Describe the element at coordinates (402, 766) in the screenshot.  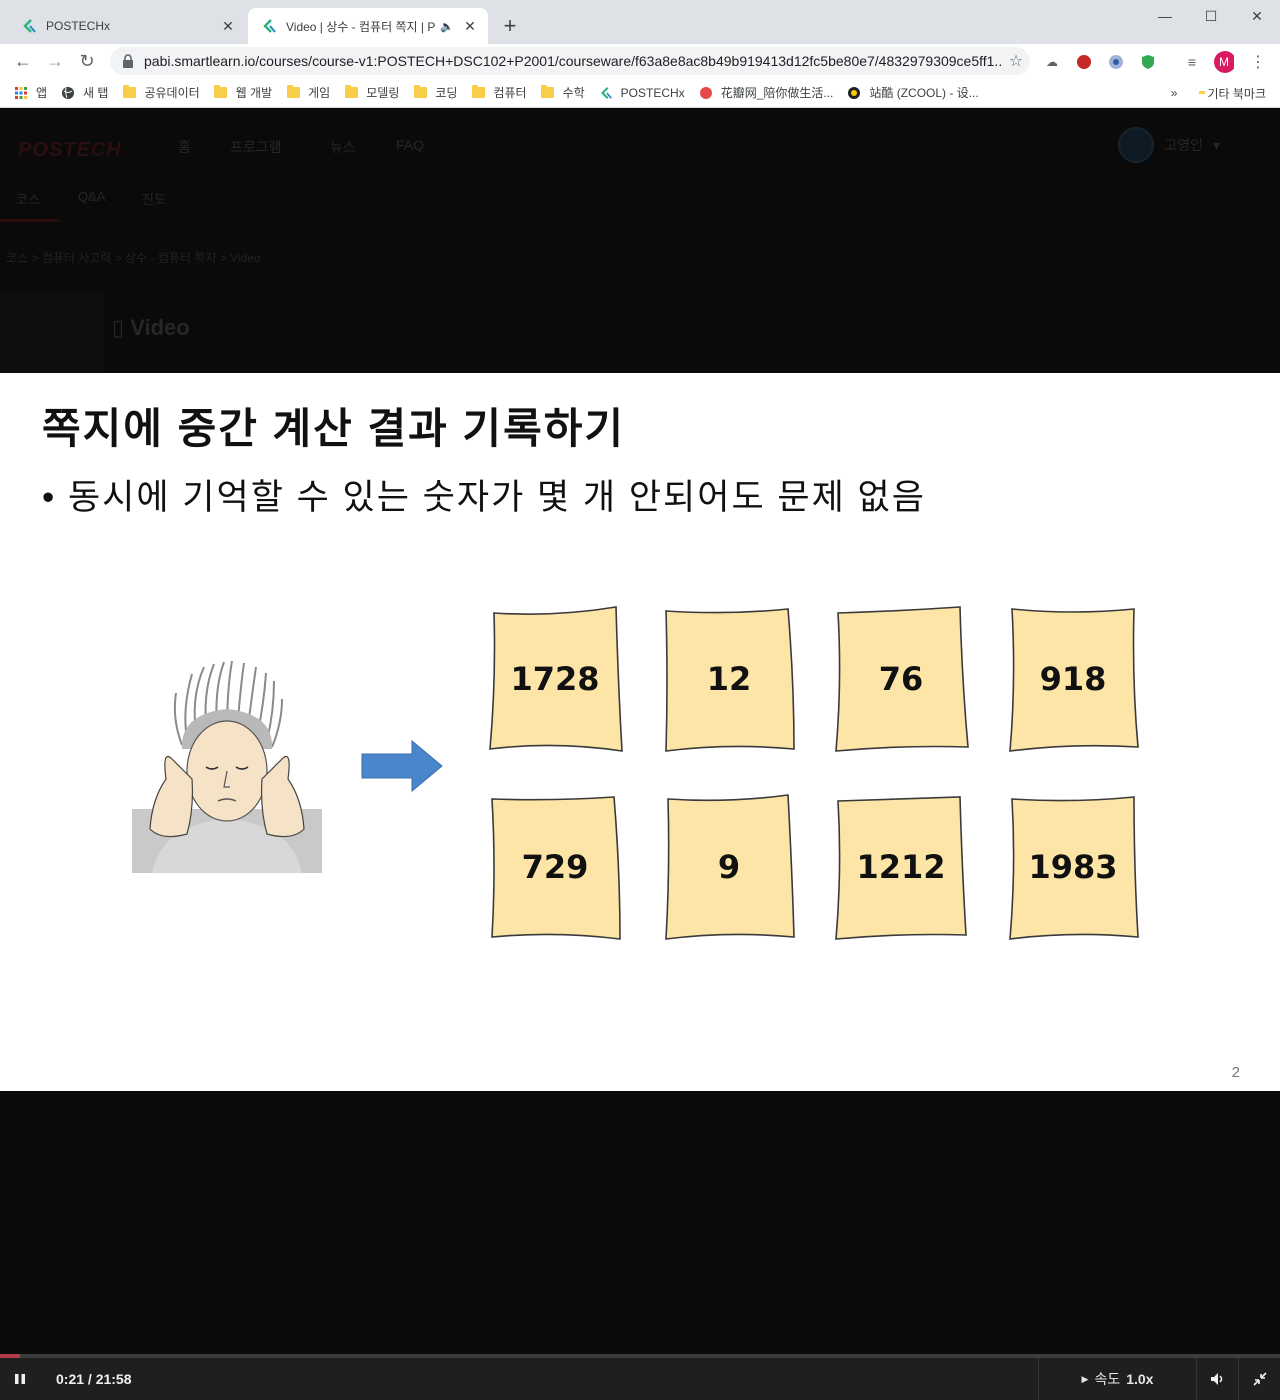
I see `right-arrow-icon` at that location.